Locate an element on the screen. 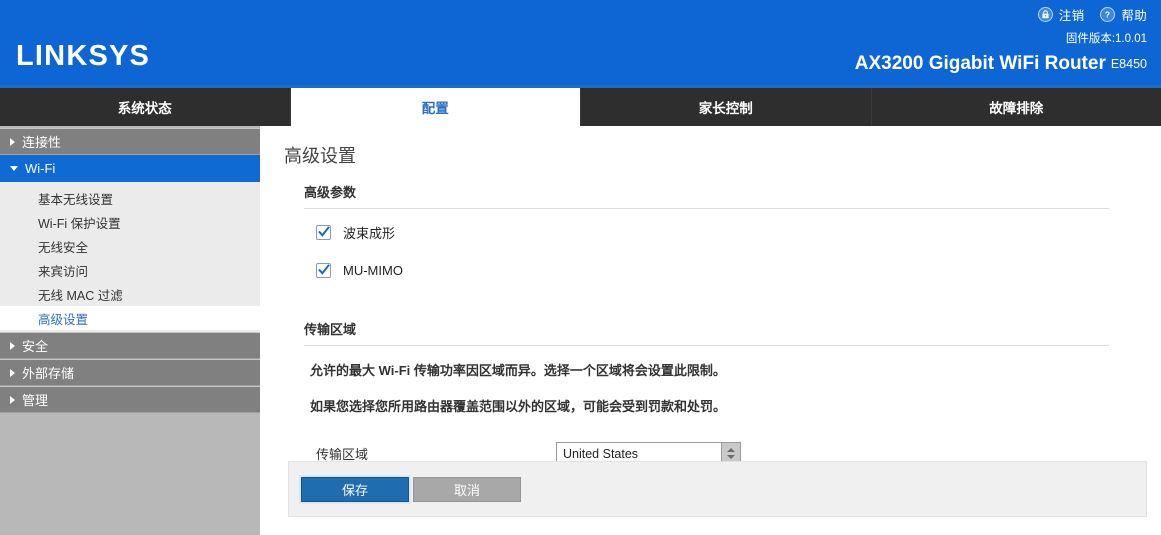 Image resolution: width=1161 pixels, height=535 pixels. section-header-transmit-region: 传输区域 is located at coordinates (706, 332).